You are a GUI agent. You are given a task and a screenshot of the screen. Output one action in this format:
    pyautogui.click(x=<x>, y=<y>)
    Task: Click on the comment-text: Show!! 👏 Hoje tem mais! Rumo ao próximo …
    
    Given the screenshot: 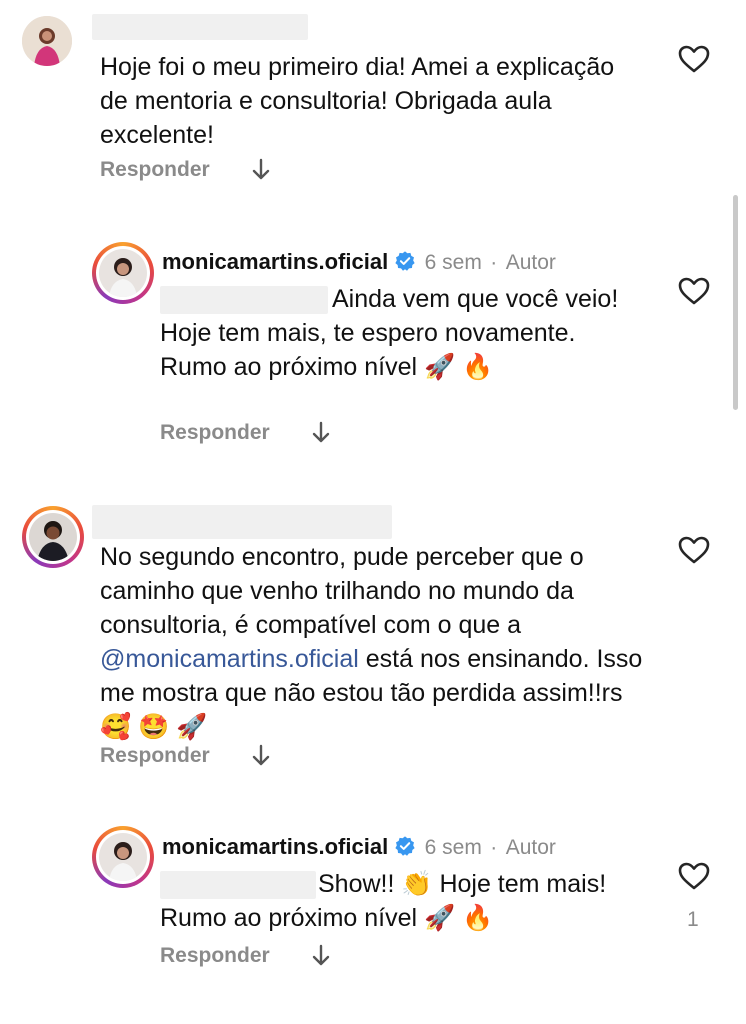 What is the action you would take?
    pyautogui.click(x=383, y=901)
    